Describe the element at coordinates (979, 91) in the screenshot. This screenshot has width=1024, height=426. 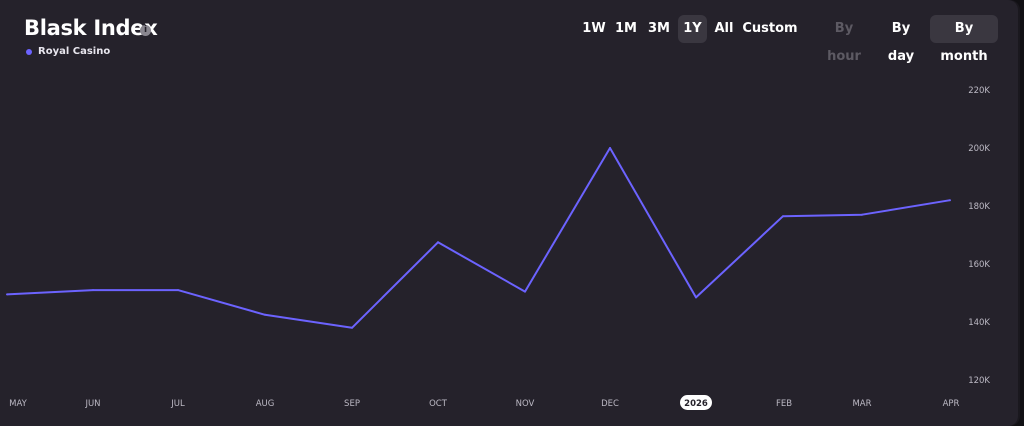
I see `y-tick-label: 220K` at that location.